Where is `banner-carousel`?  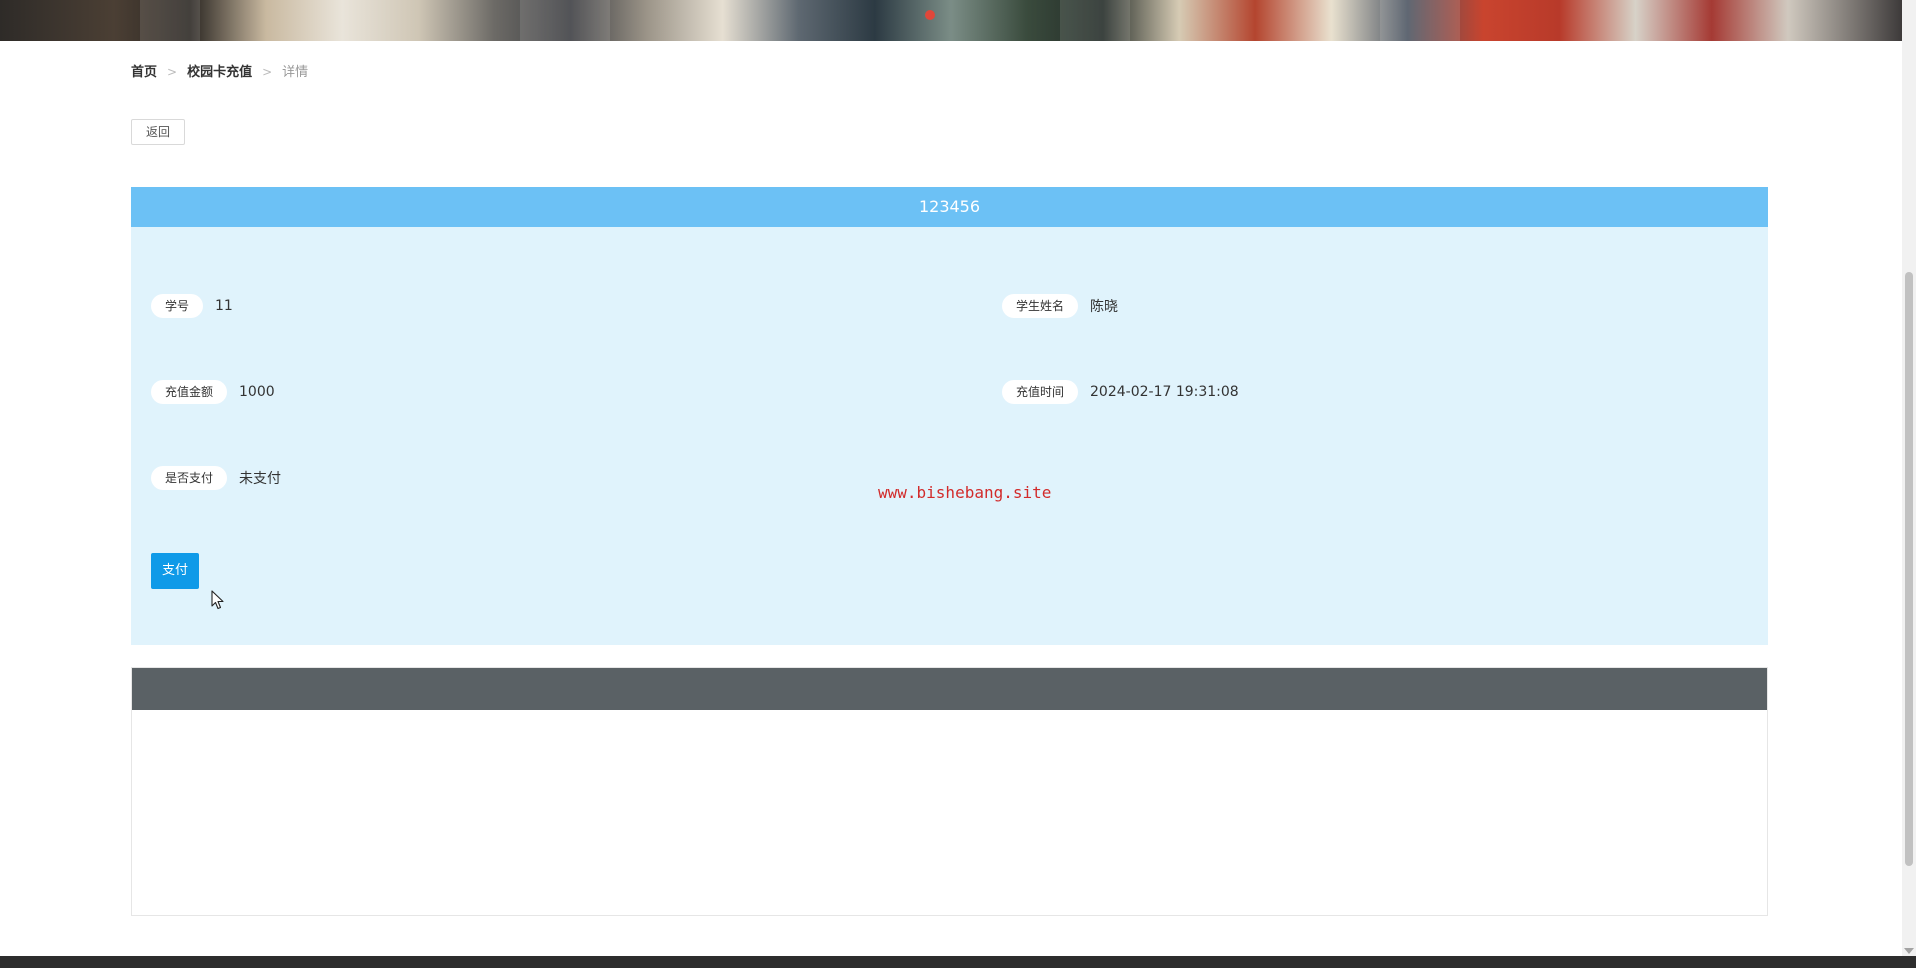 banner-carousel is located at coordinates (951, 20).